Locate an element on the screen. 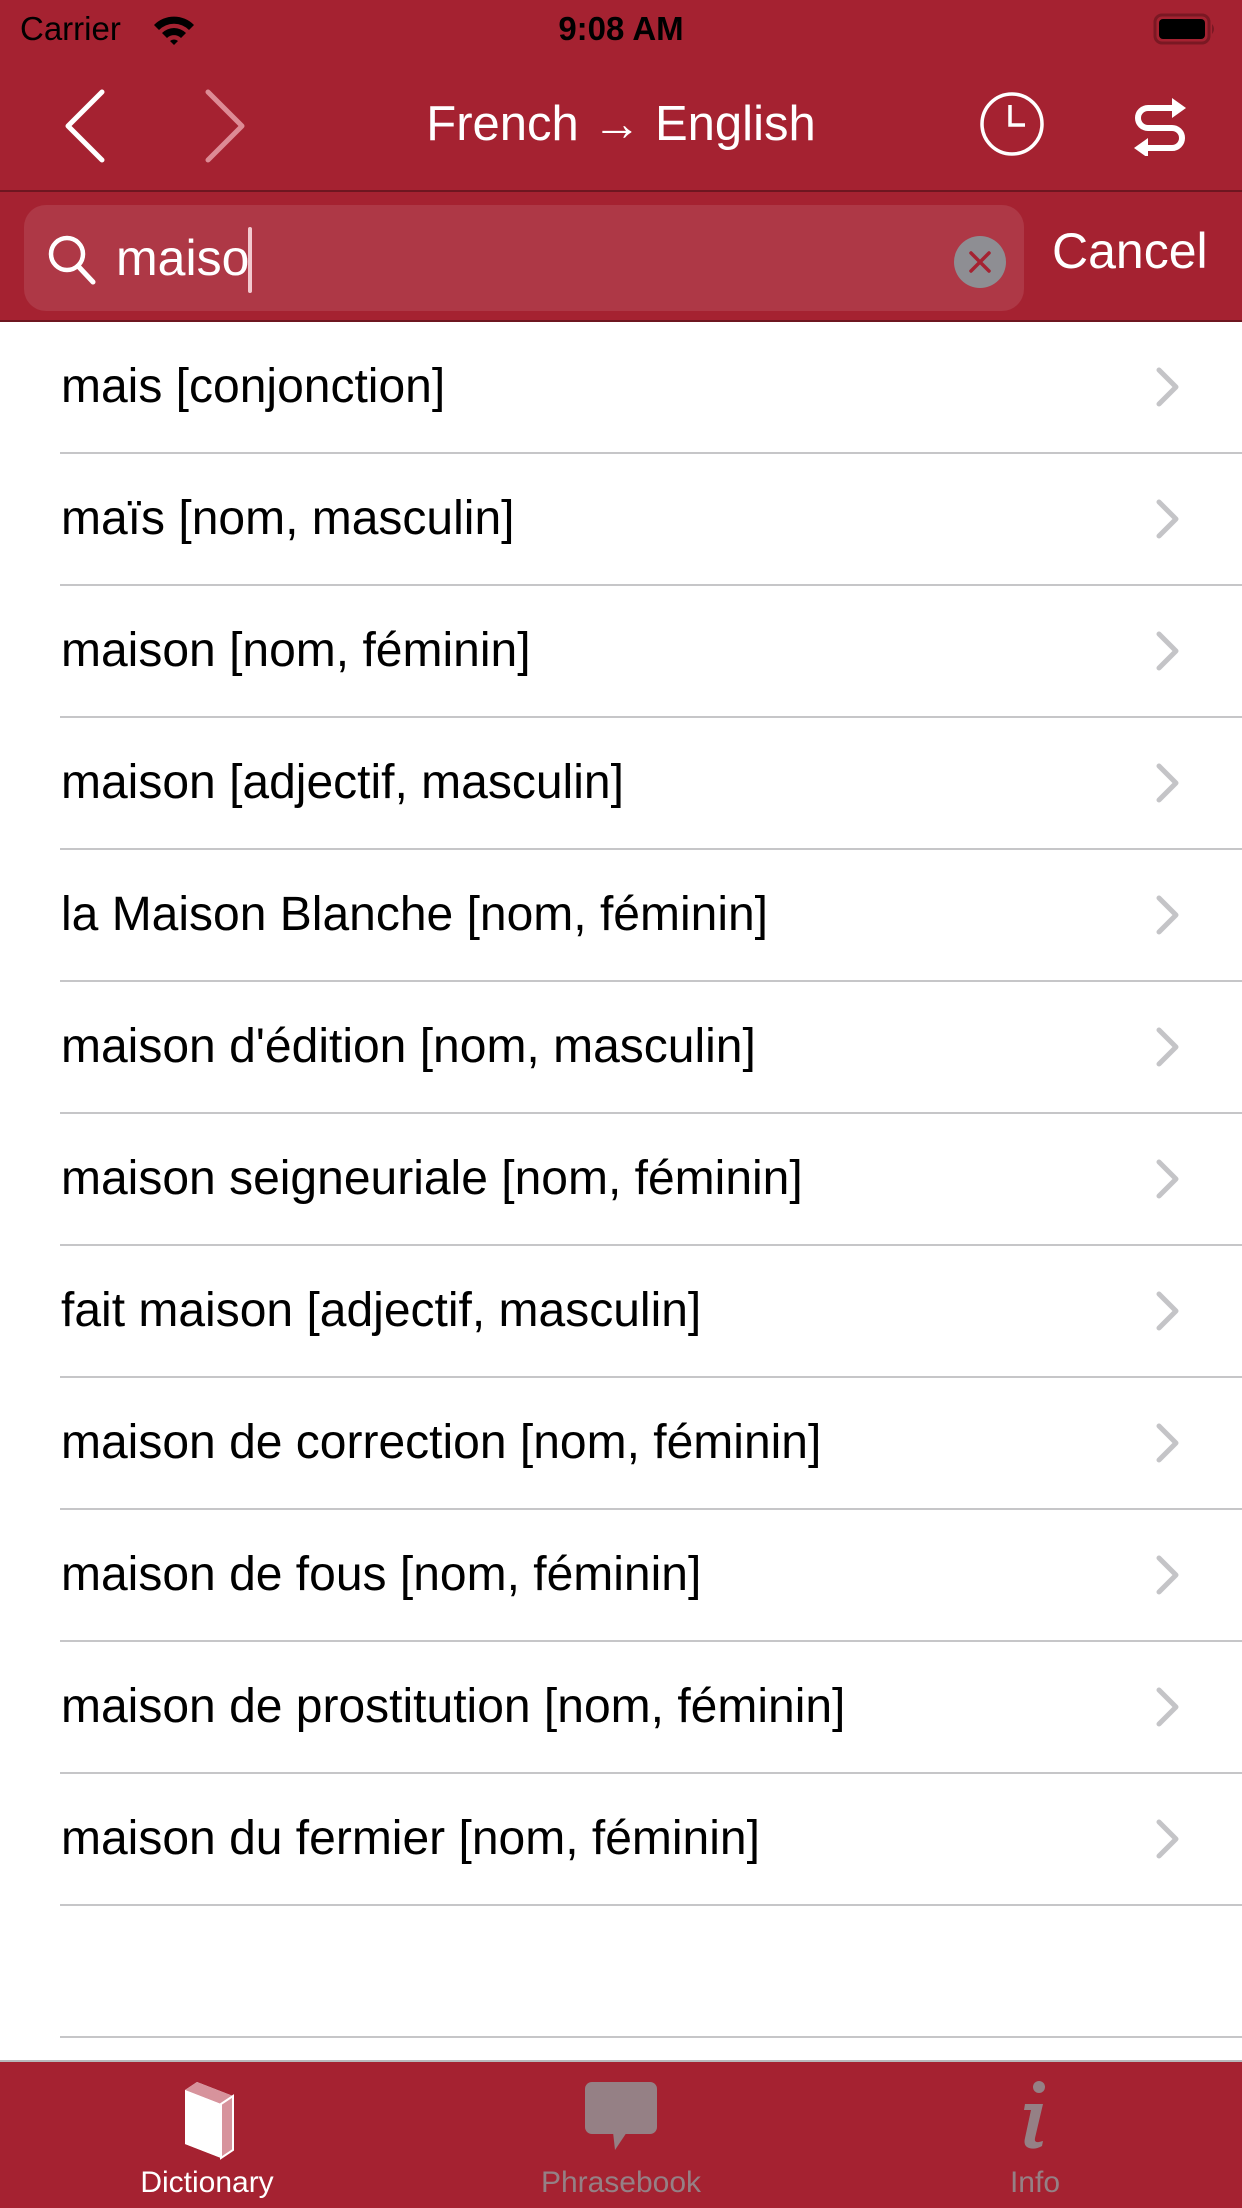 This screenshot has height=2208, width=1242. swap-direction-icon is located at coordinates (1160, 127).